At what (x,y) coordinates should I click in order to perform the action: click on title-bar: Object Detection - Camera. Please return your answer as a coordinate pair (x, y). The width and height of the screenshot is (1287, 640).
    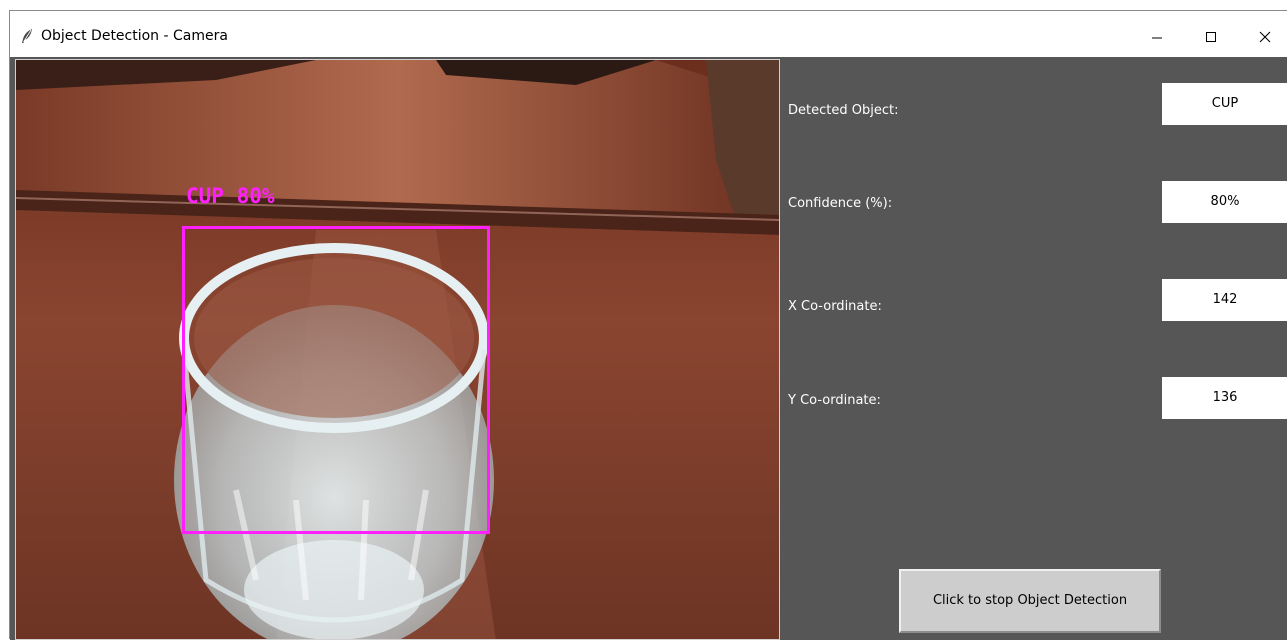
    Looking at the image, I should click on (648, 34).